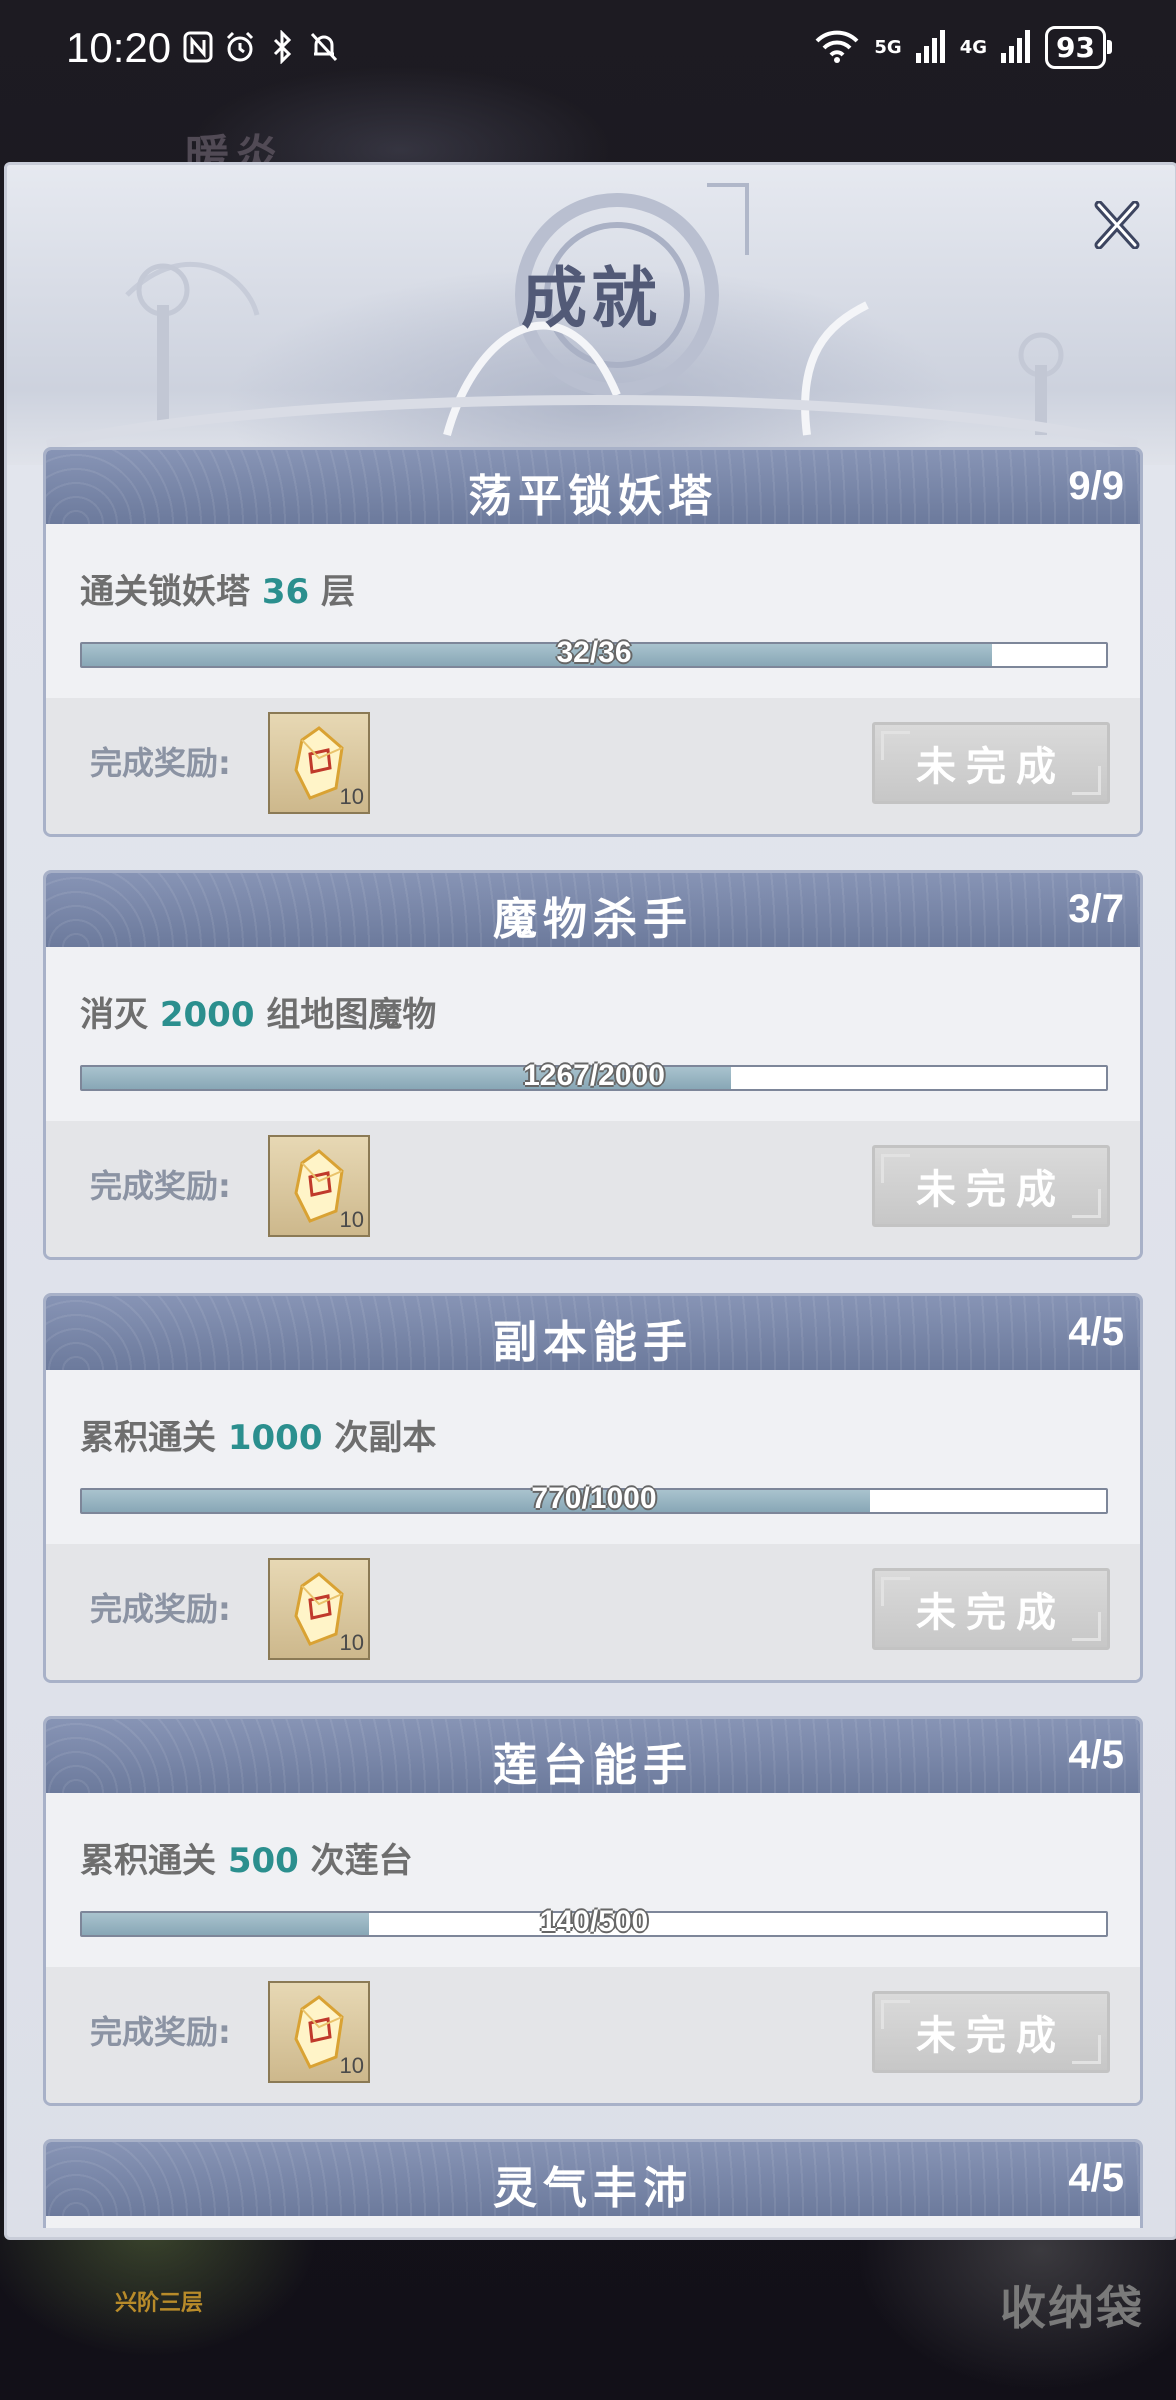  I want to click on achievement-title: 灵气丰沛, so click(593, 2188).